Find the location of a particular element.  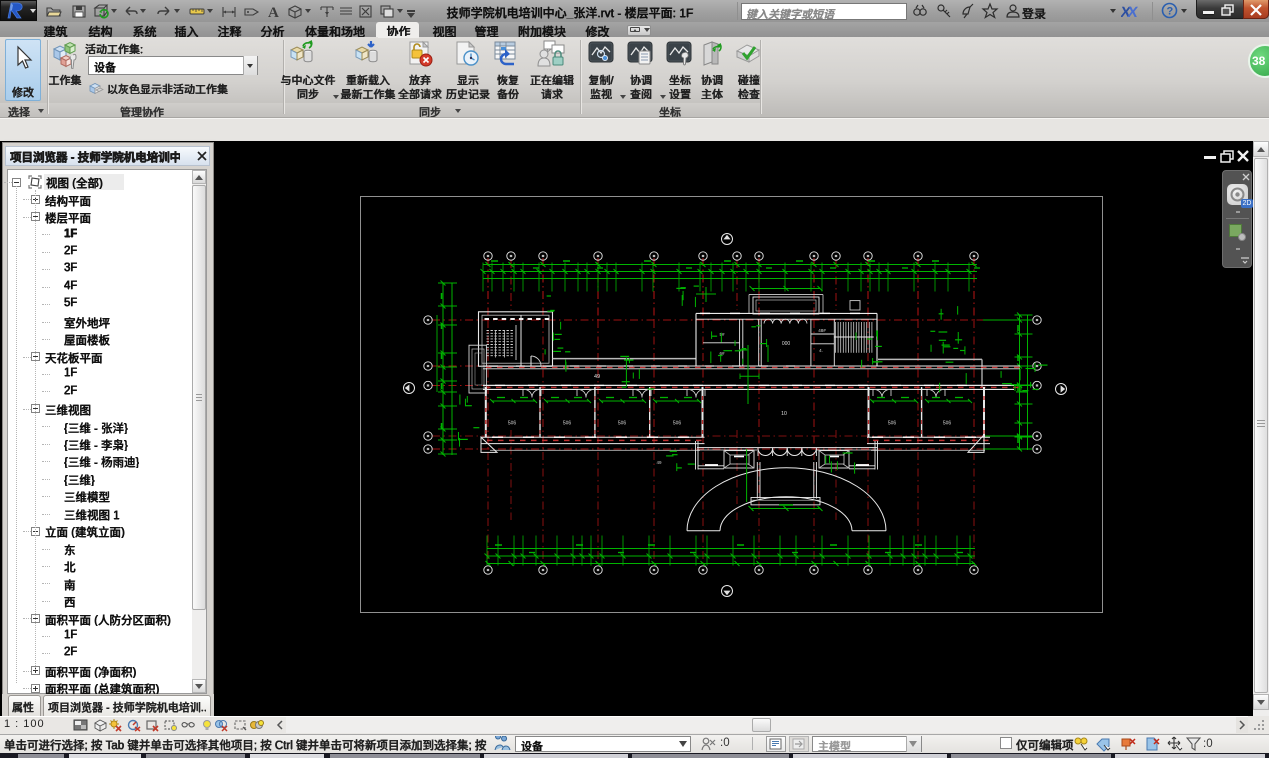

svg-text: A is located at coordinates (273, 12).